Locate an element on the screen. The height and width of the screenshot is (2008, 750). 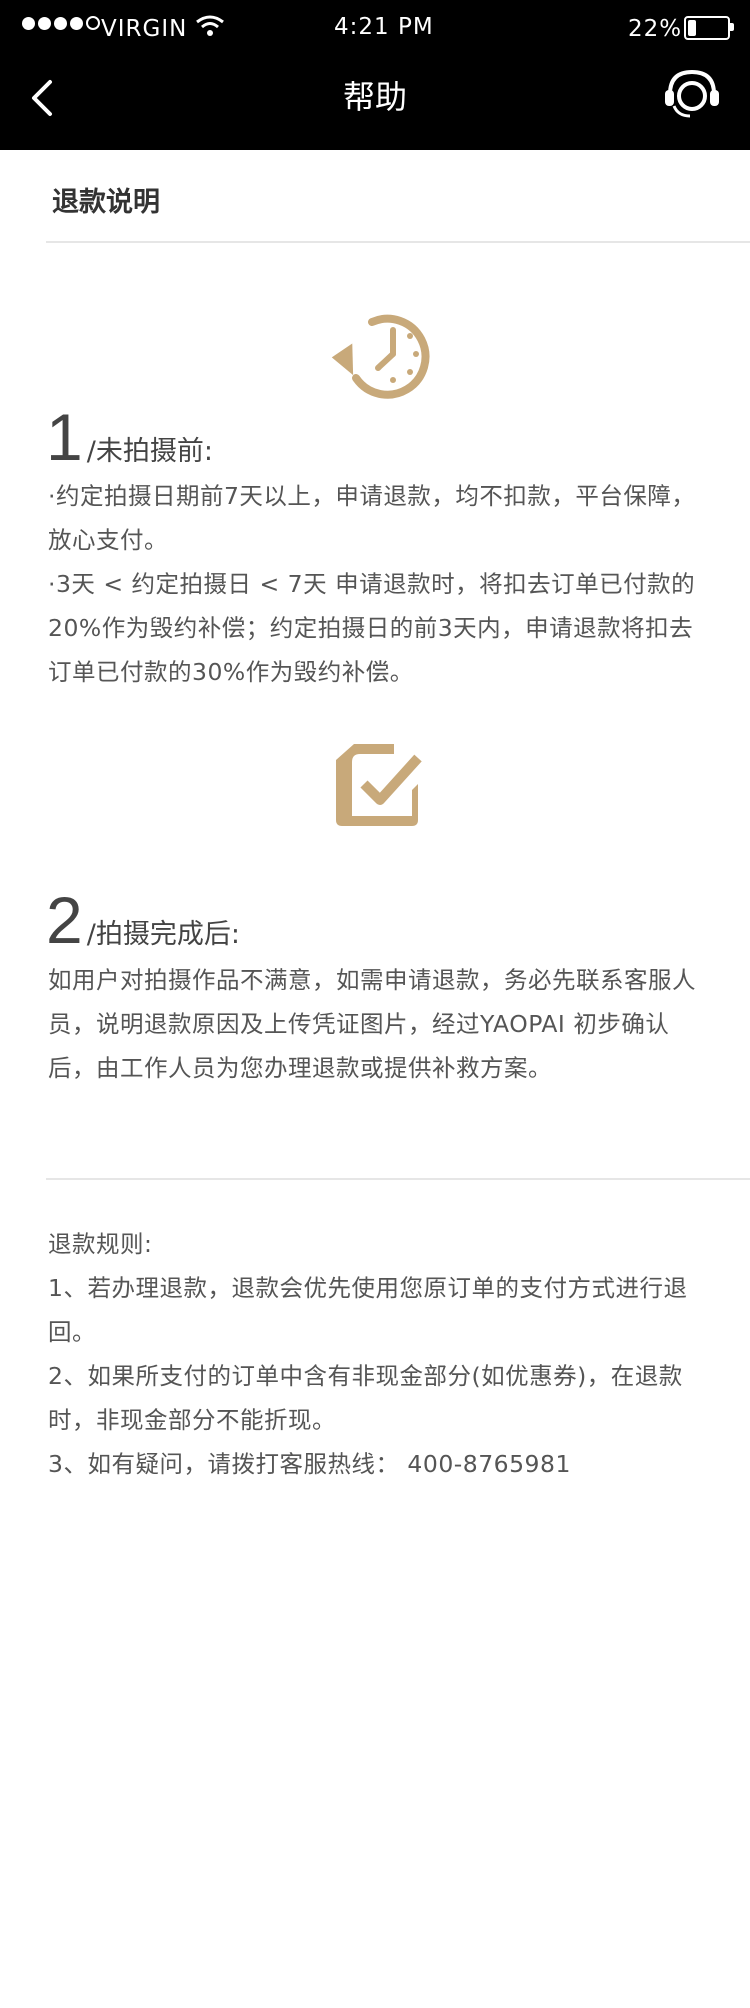
step-1-heading: 1/未拍摄前: is located at coordinates (129, 442).